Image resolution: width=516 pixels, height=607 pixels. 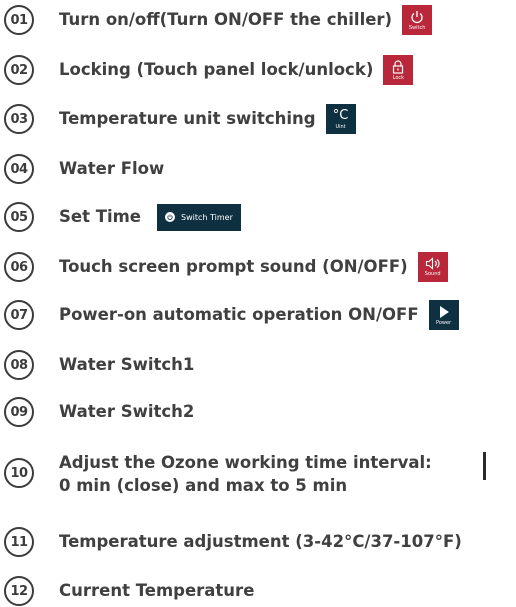 I want to click on item-label: Current Temperature, so click(x=157, y=590).